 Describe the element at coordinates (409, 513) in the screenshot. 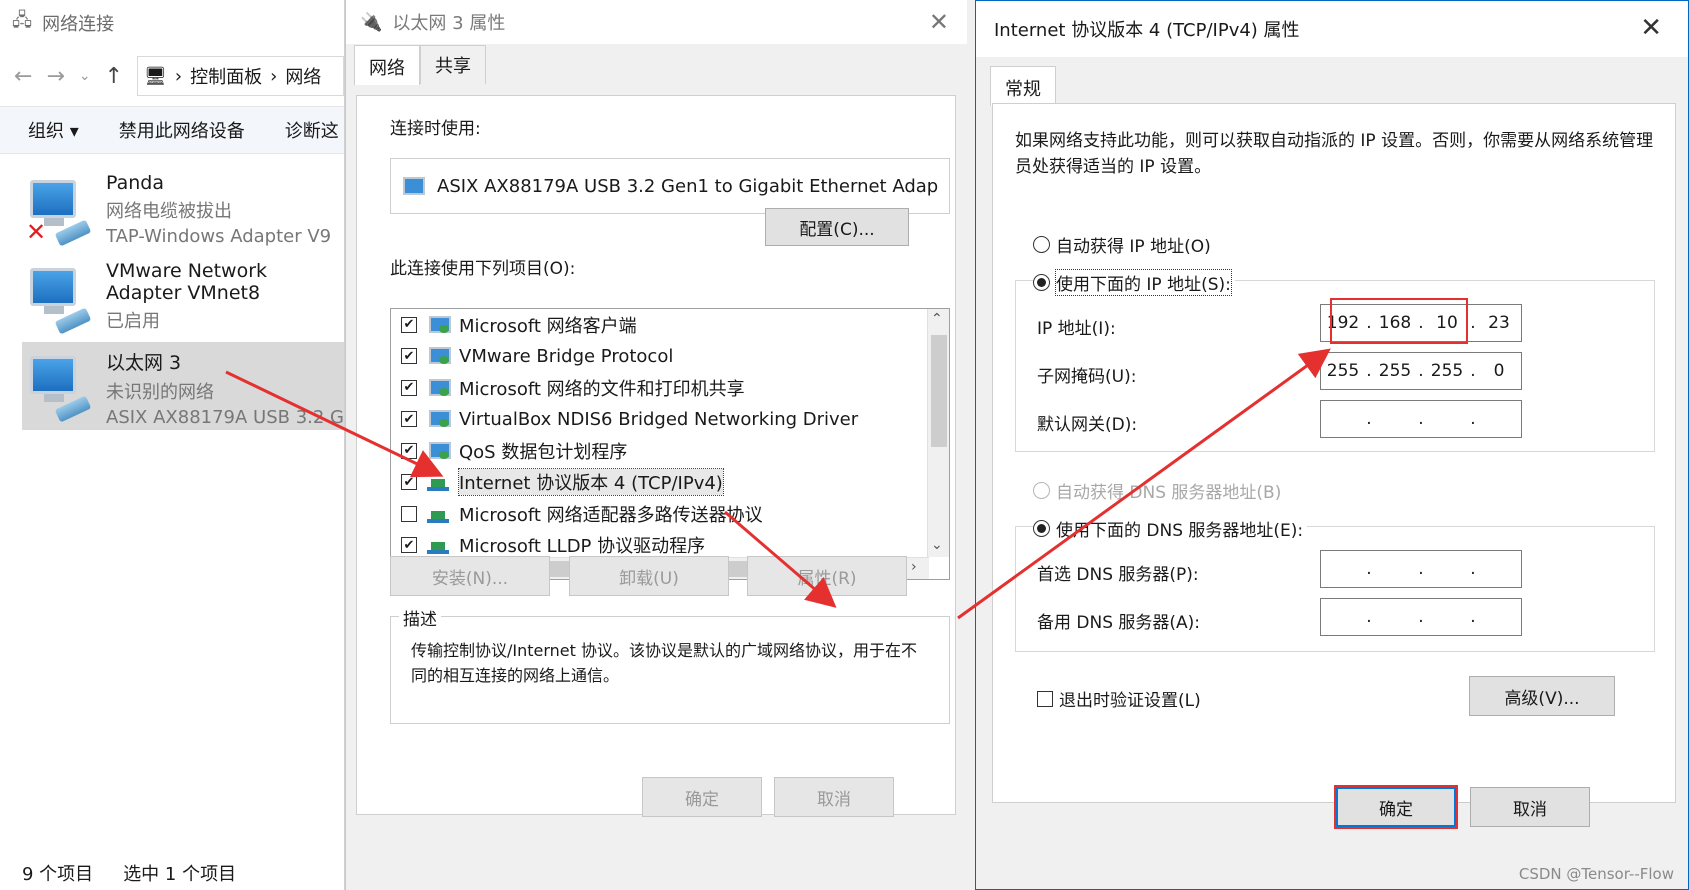

I see `checkbox-unchecked` at that location.